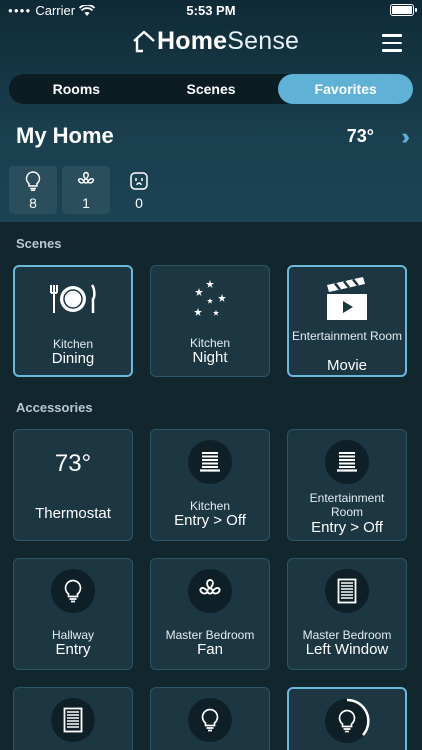 This screenshot has width=422, height=750. I want to click on scene-name-label: Movie, so click(346, 365).